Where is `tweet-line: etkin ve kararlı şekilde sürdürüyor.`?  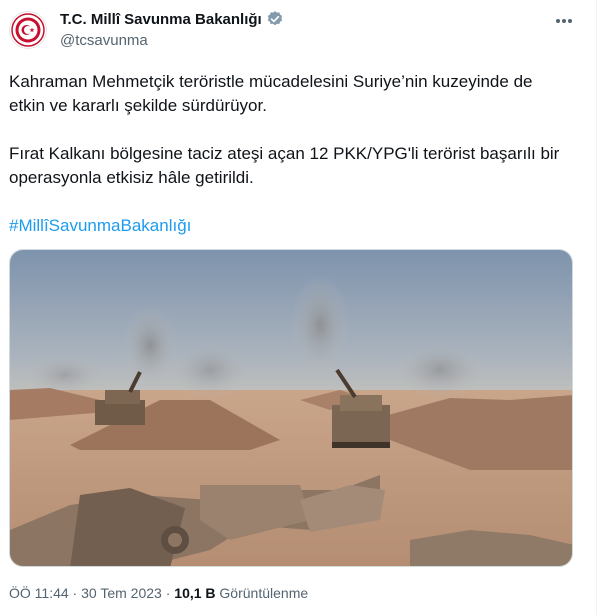
tweet-line: etkin ve kararlı şekilde sürdürüyor. is located at coordinates (138, 105).